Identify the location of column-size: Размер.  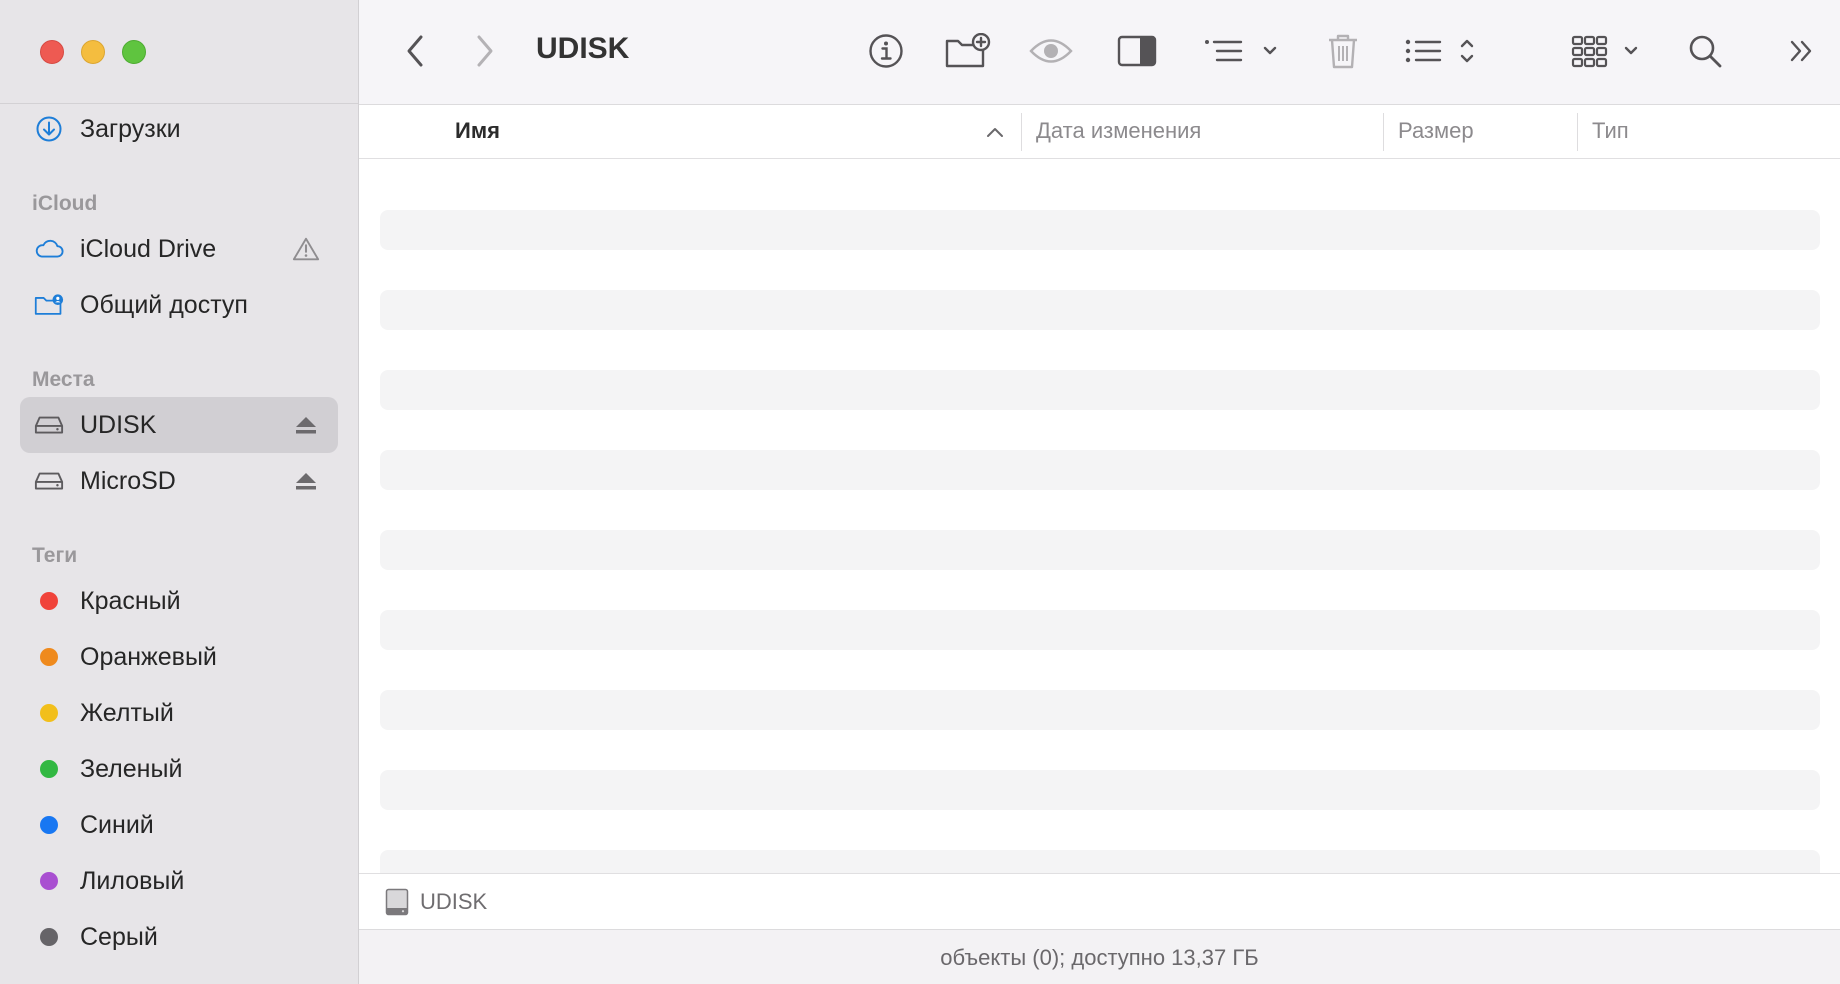
(1436, 131).